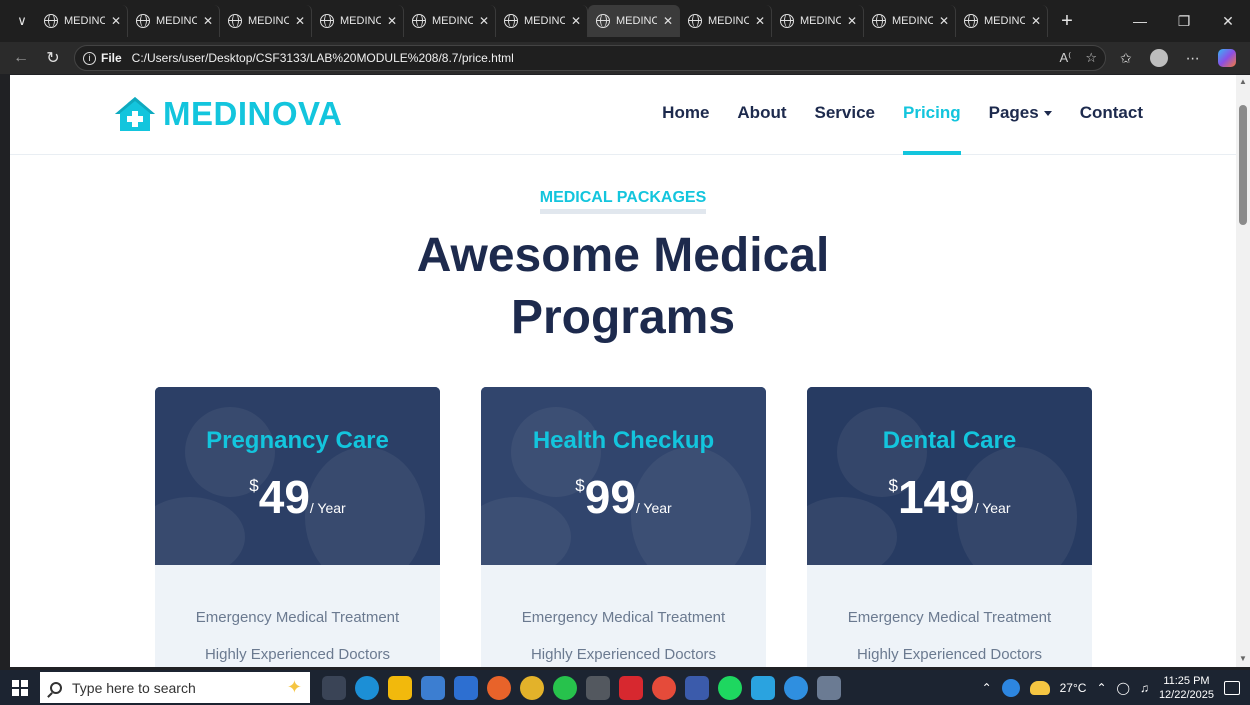  Describe the element at coordinates (1067, 21) in the screenshot. I see `new-tab-button: +` at that location.